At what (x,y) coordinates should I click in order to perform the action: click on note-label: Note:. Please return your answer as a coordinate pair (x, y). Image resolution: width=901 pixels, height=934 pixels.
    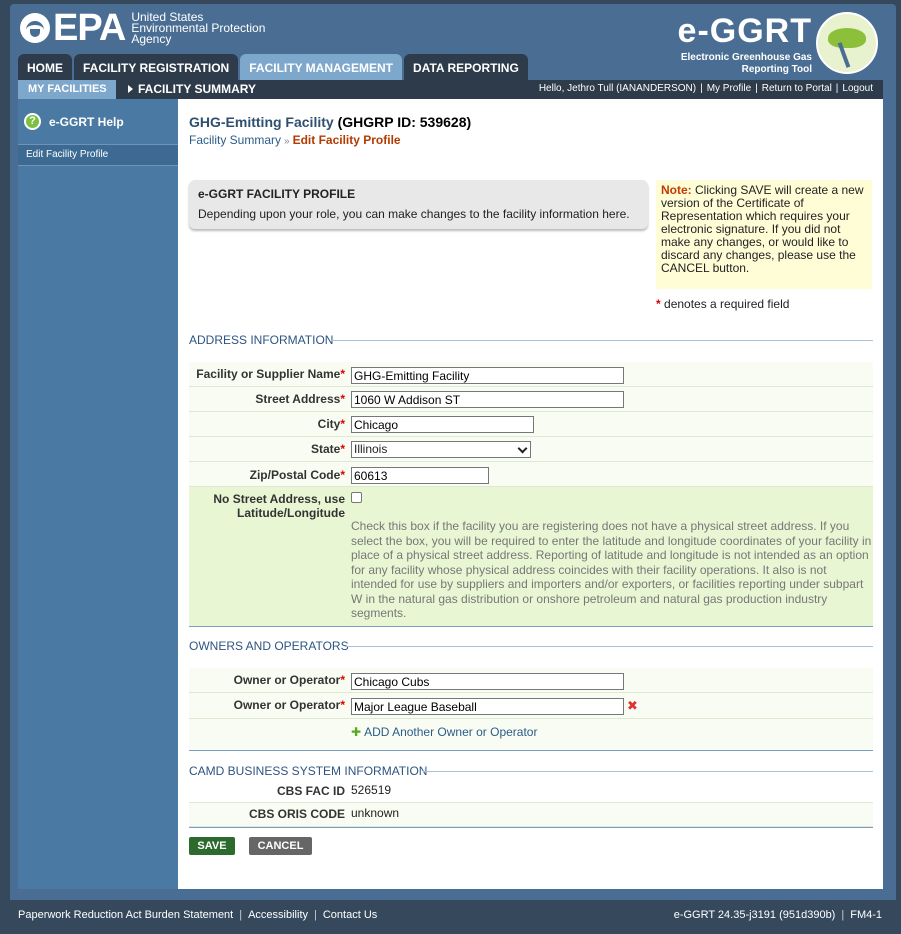
    Looking at the image, I should click on (676, 190).